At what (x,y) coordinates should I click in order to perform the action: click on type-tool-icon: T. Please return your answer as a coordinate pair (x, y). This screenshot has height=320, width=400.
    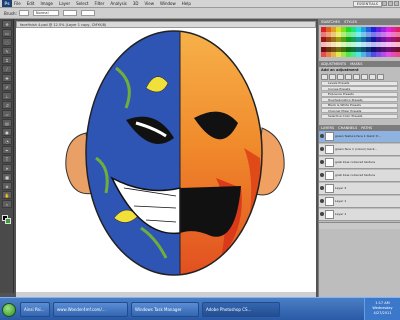
    Looking at the image, I should click on (7, 159).